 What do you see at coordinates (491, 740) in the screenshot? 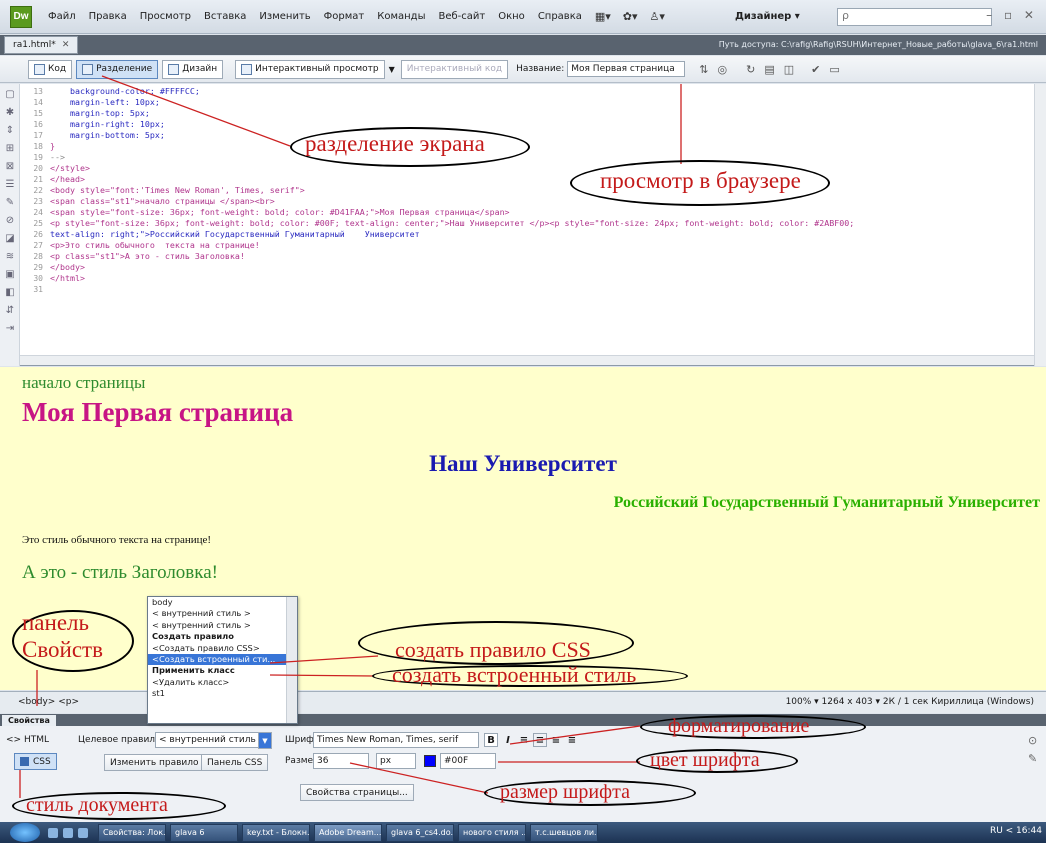
I see `bold-button: B` at bounding box center [491, 740].